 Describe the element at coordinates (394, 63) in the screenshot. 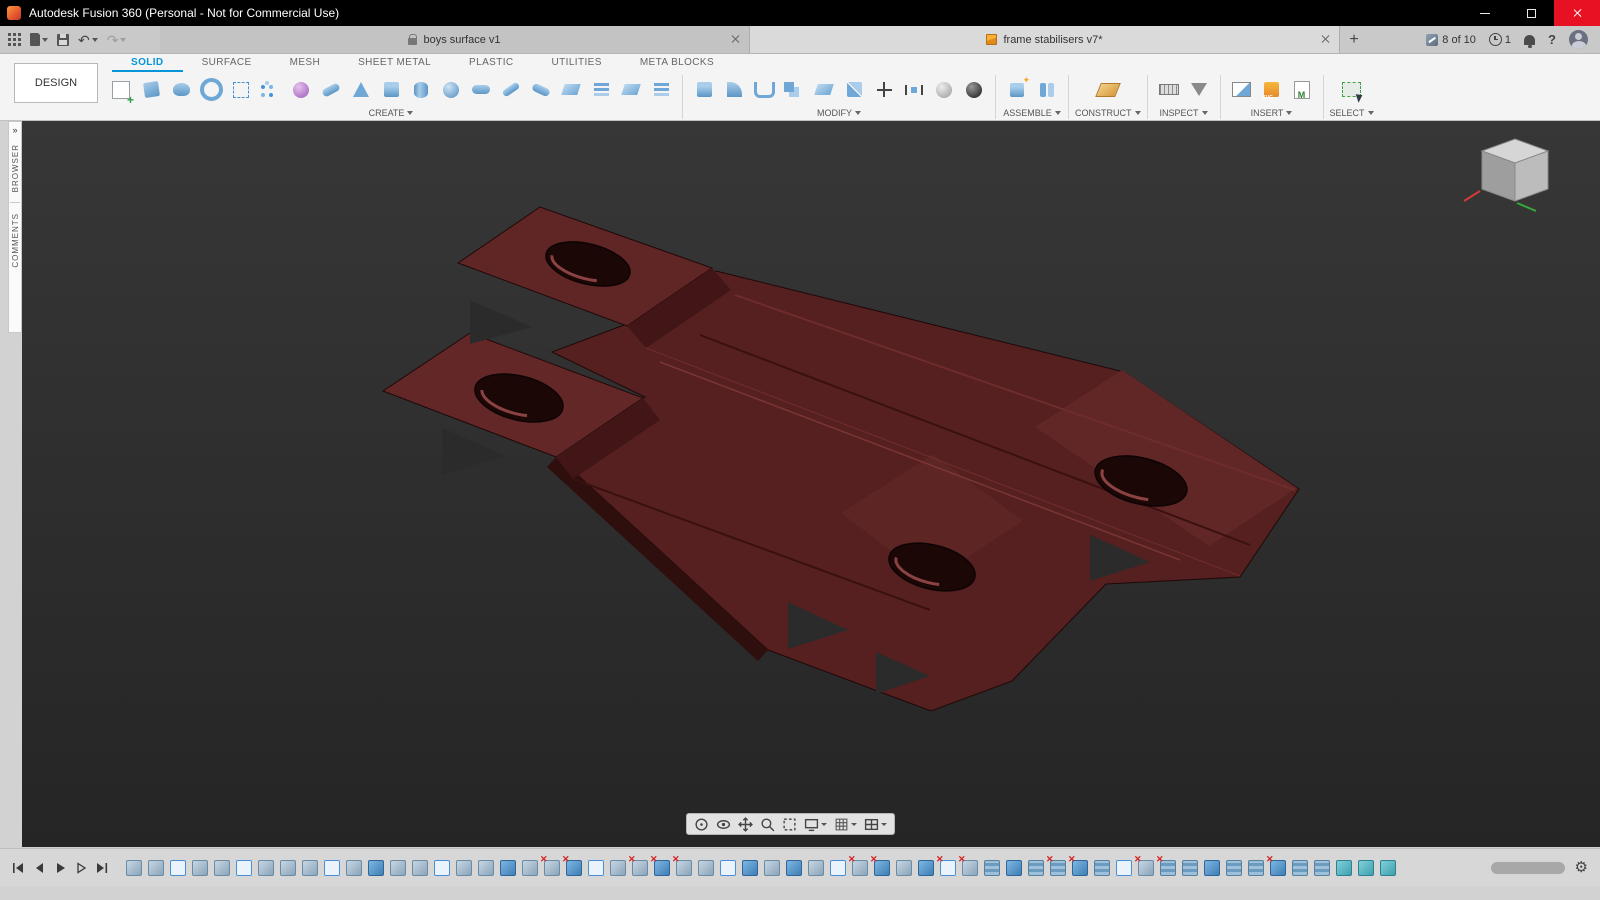

I see `ribbon-tab-sheet-metal: SHEET METAL` at that location.